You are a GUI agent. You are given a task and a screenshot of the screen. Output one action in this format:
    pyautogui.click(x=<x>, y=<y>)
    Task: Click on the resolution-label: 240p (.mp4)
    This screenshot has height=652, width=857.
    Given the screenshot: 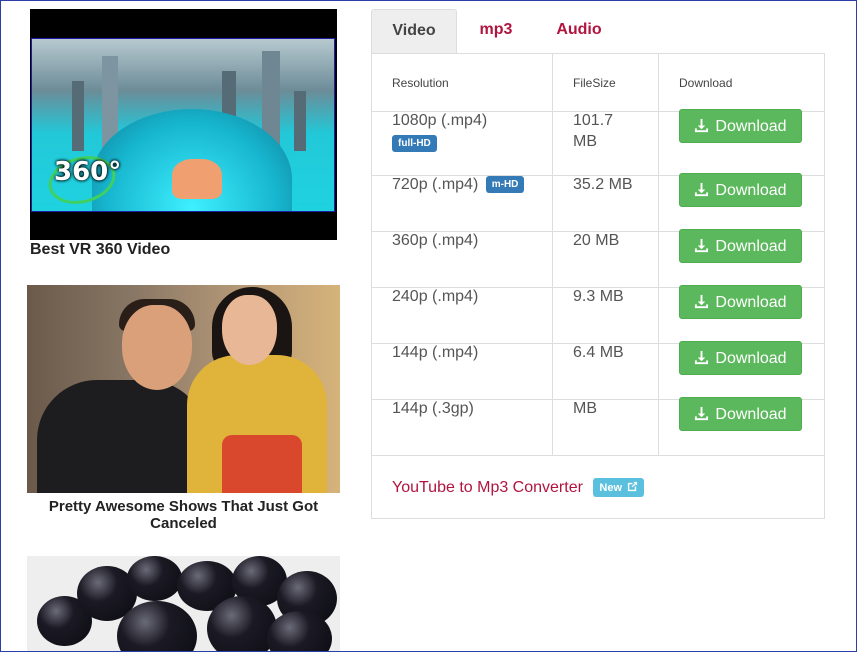 What is the action you would take?
    pyautogui.click(x=435, y=296)
    